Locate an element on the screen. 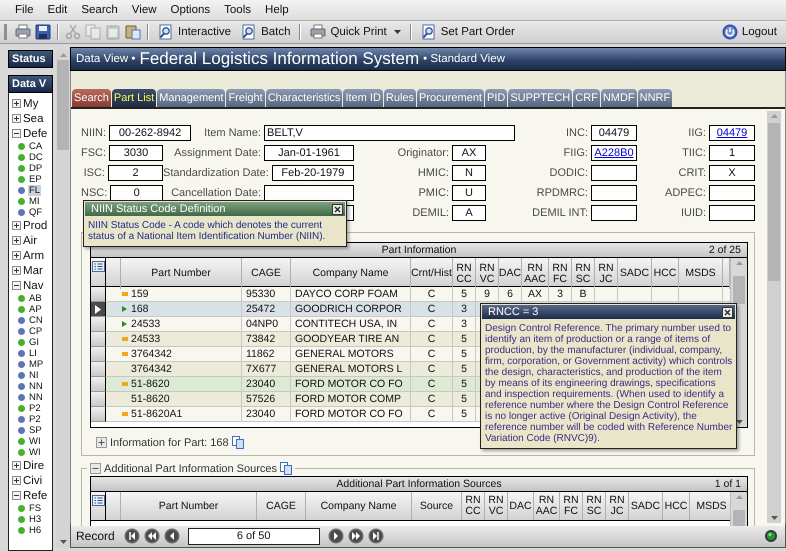 The height and width of the screenshot is (551, 786). previous-record-button is located at coordinates (172, 536).